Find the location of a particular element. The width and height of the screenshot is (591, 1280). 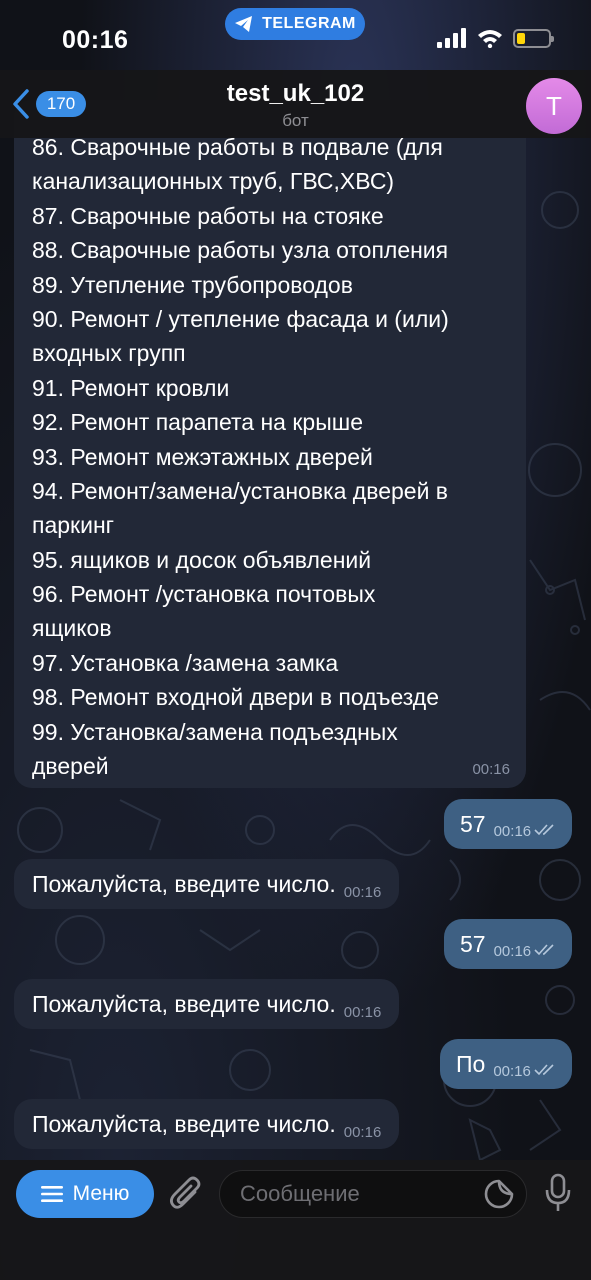

attach-button is located at coordinates (186, 1194).